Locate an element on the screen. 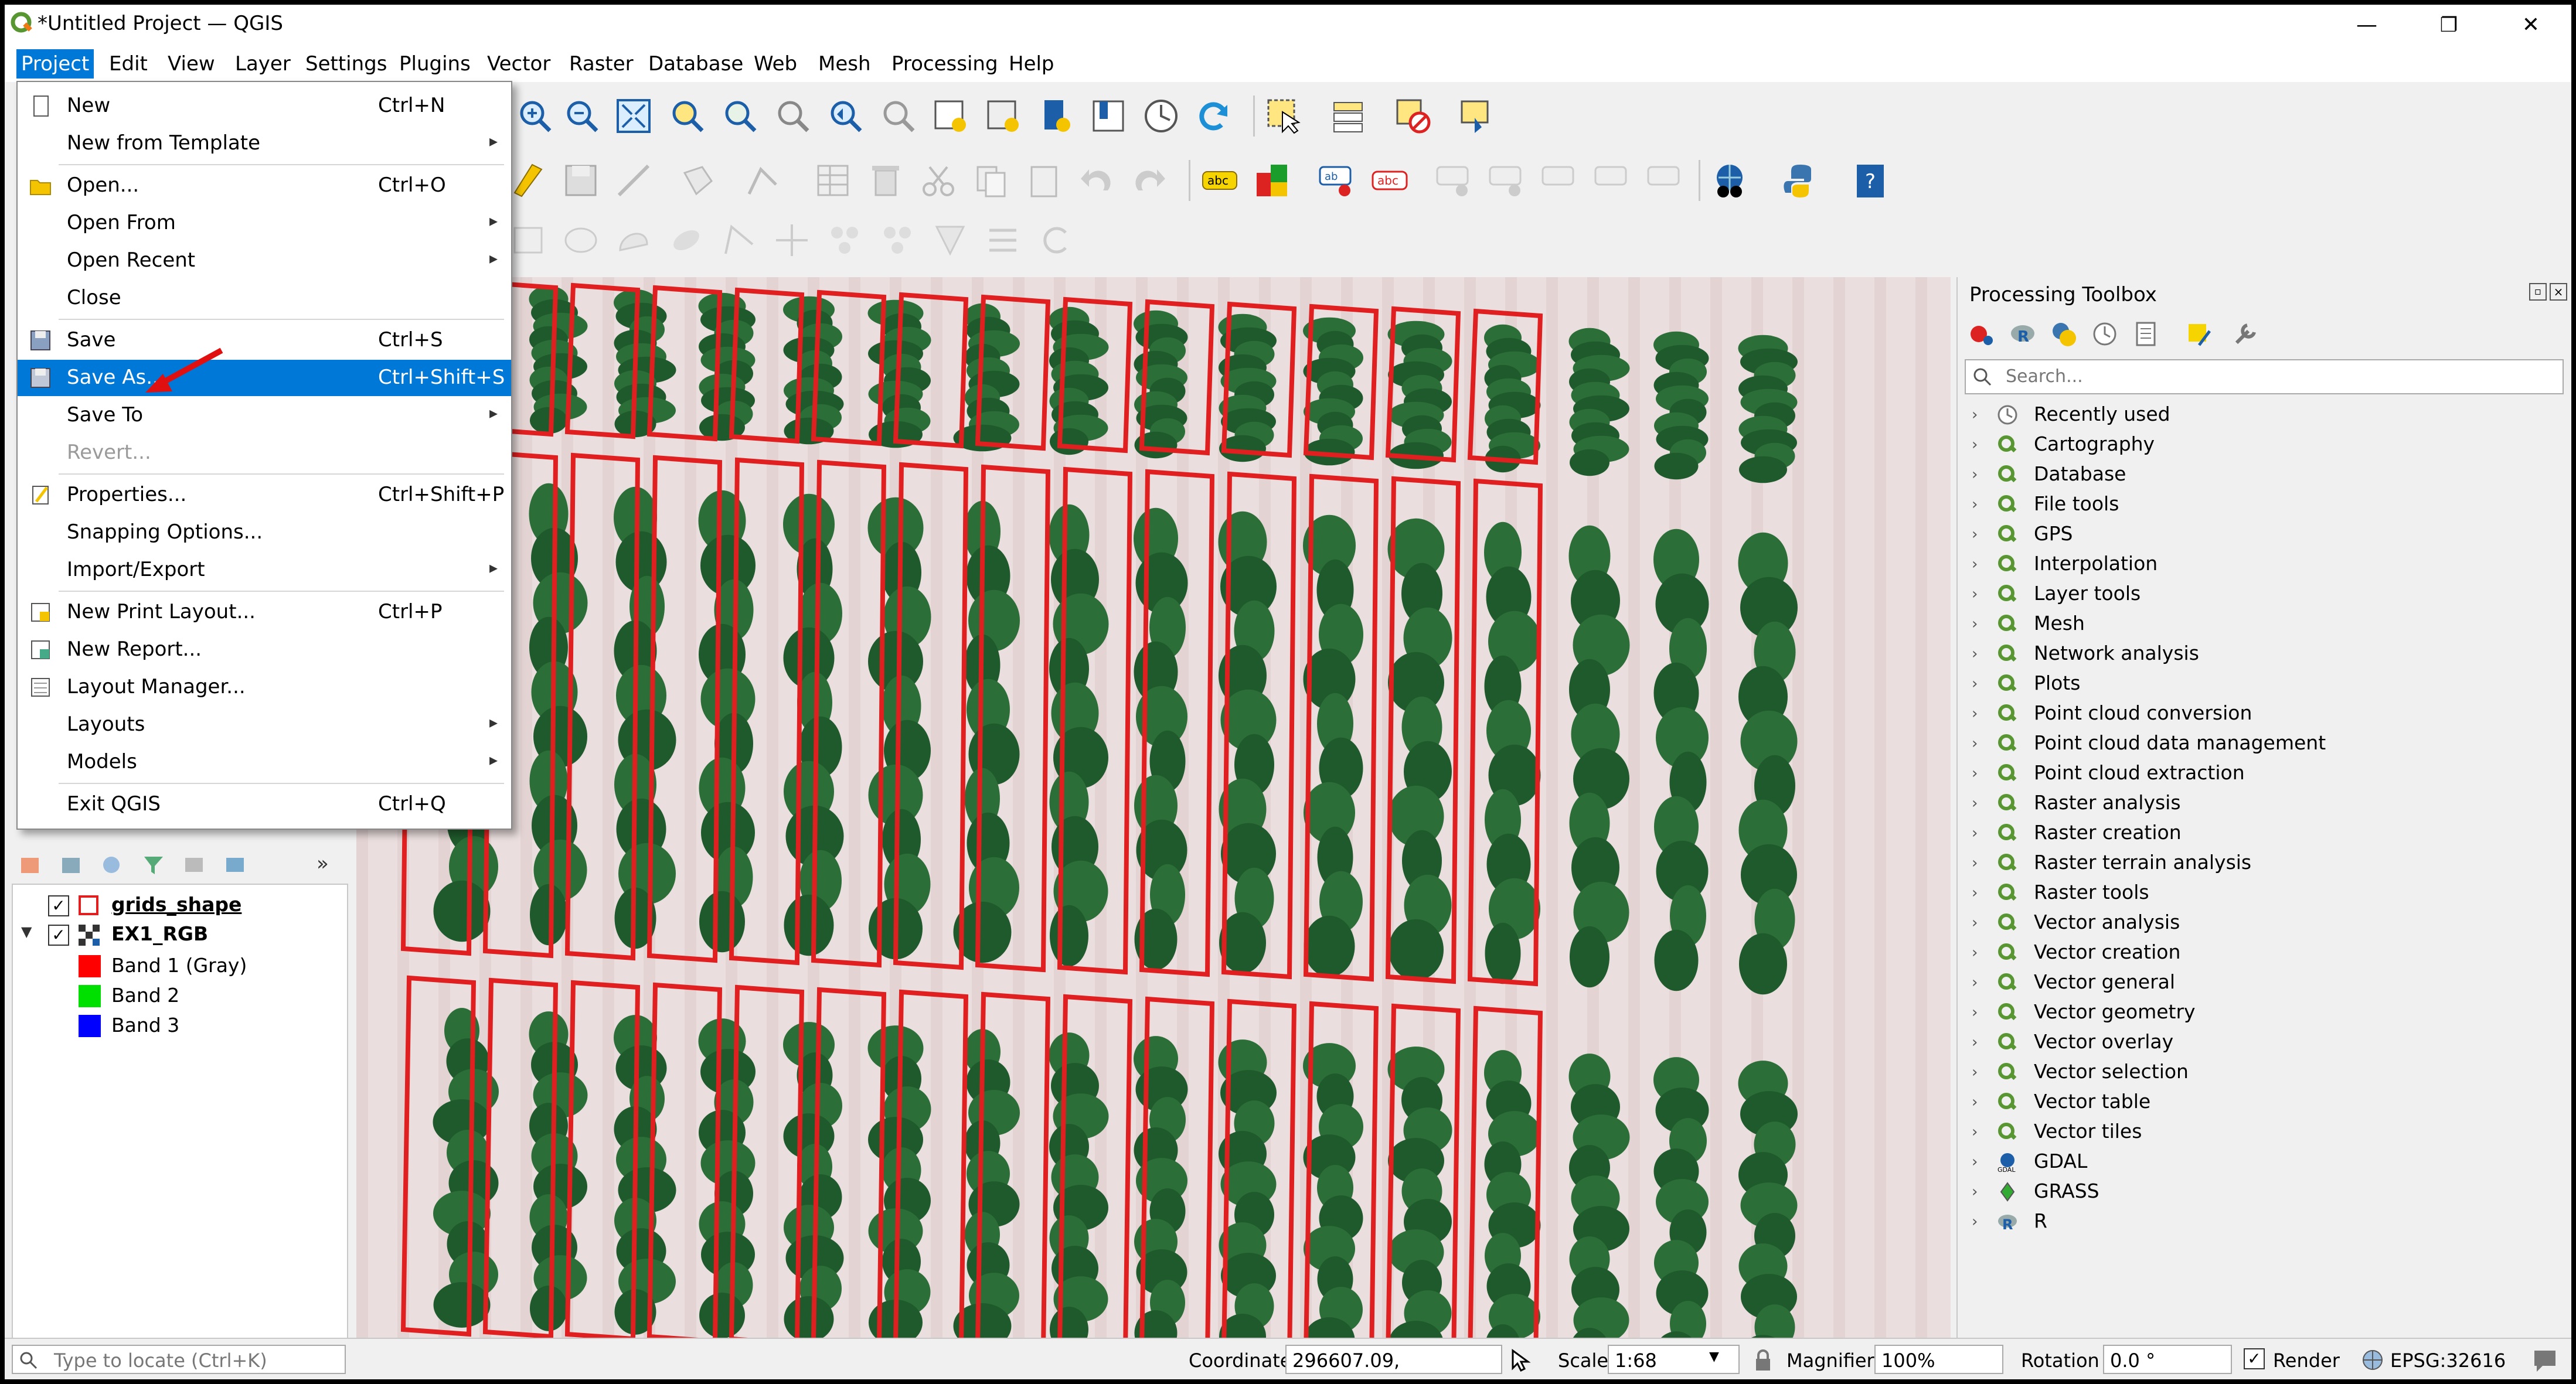  vertex-tool-icon is located at coordinates (762, 180).